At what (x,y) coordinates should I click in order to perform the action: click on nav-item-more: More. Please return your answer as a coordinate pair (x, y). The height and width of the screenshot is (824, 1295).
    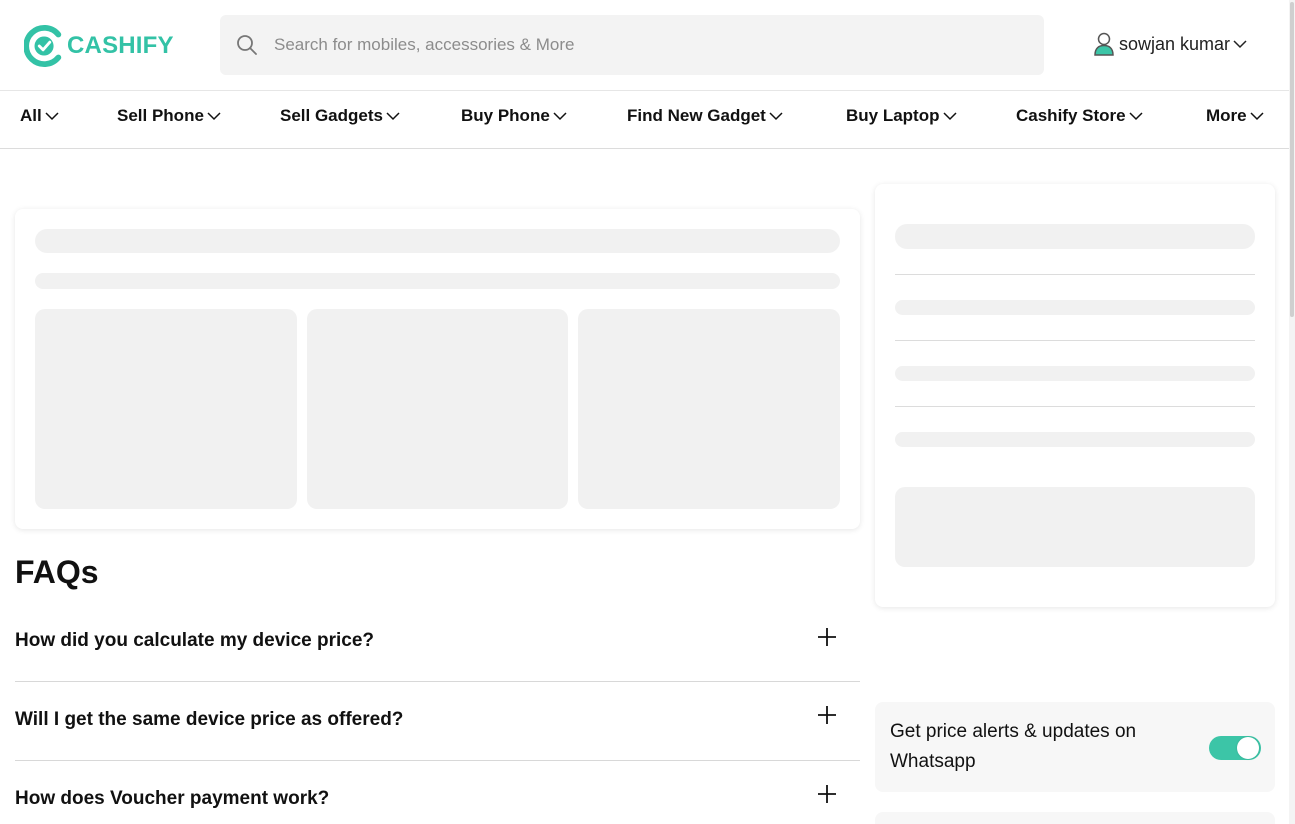
    Looking at the image, I should click on (1235, 116).